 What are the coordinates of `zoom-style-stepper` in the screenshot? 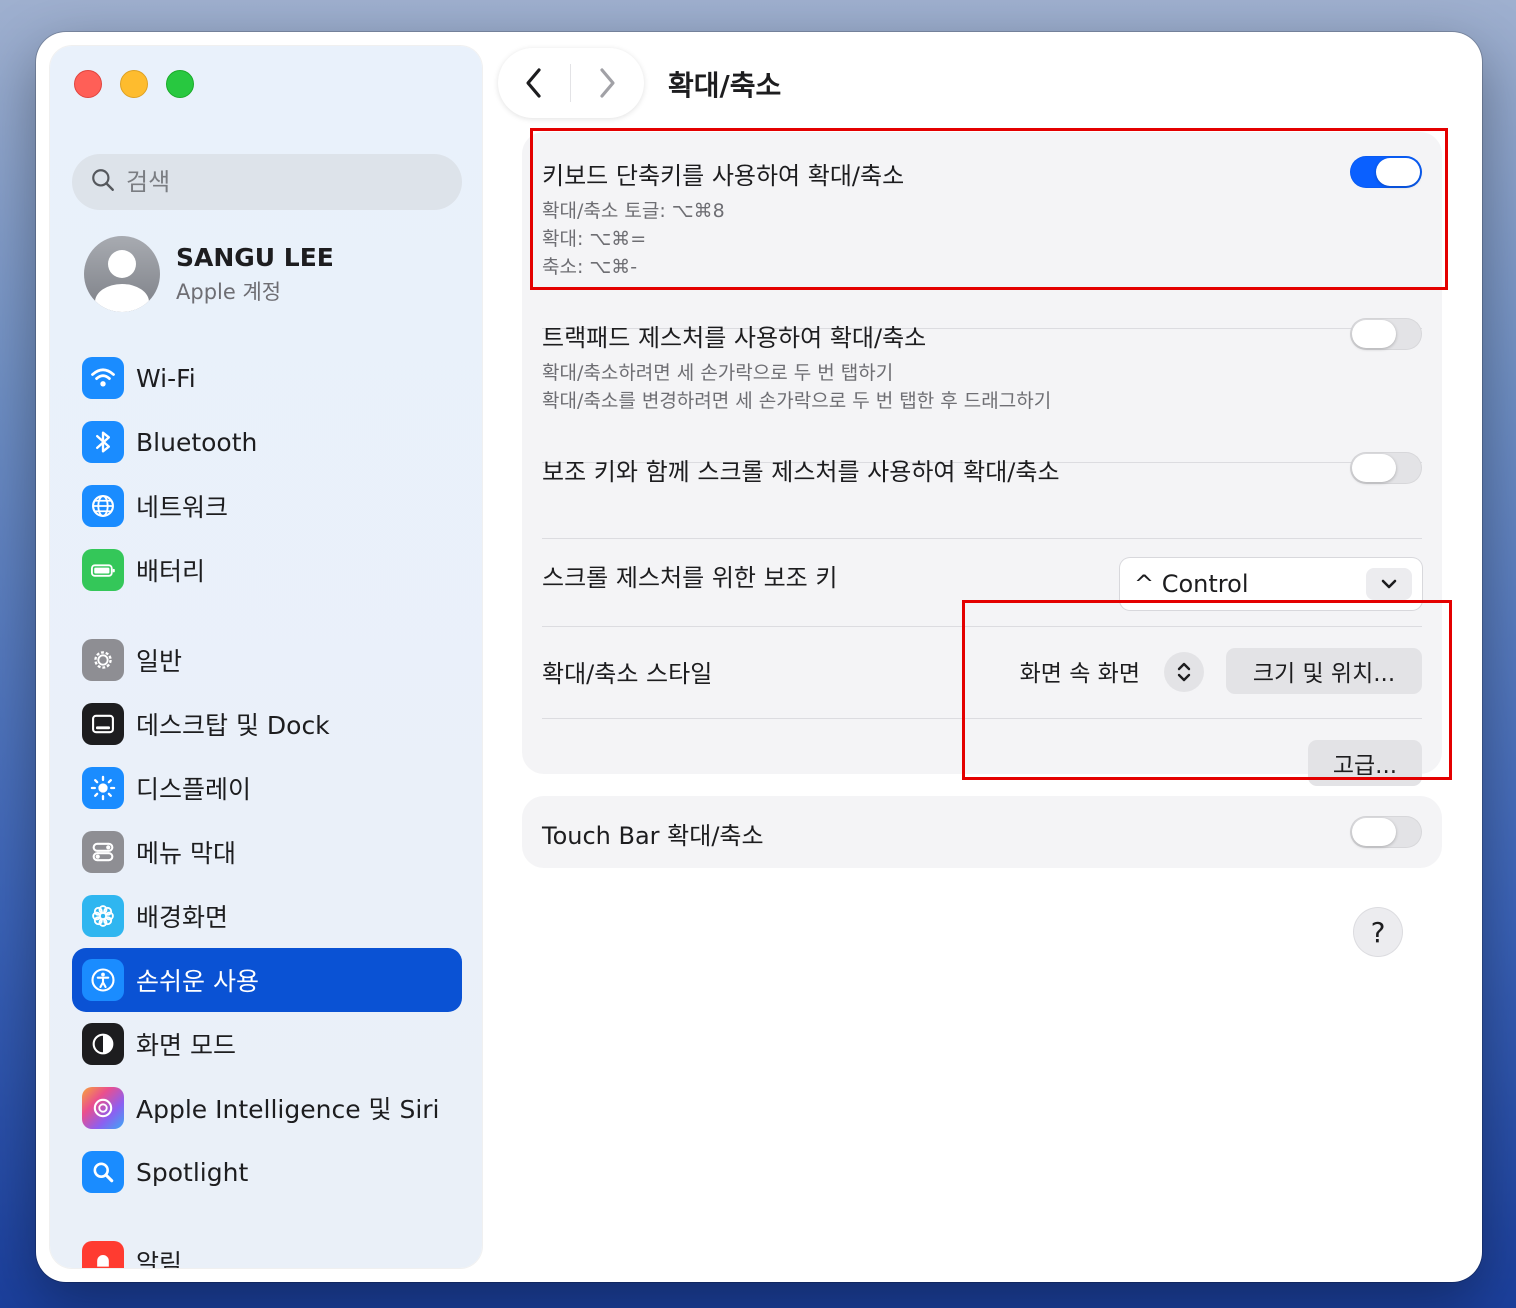 It's located at (1184, 672).